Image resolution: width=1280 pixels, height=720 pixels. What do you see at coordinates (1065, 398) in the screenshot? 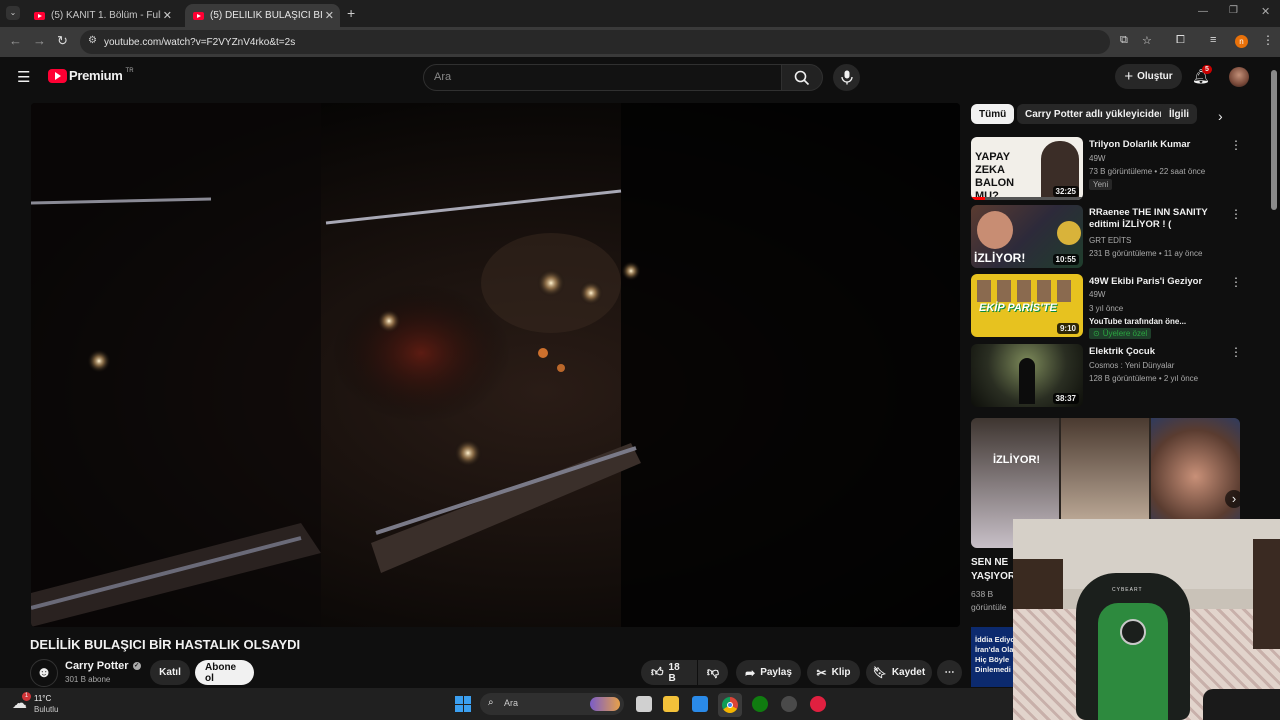
I see `video-duration: 38:37` at bounding box center [1065, 398].